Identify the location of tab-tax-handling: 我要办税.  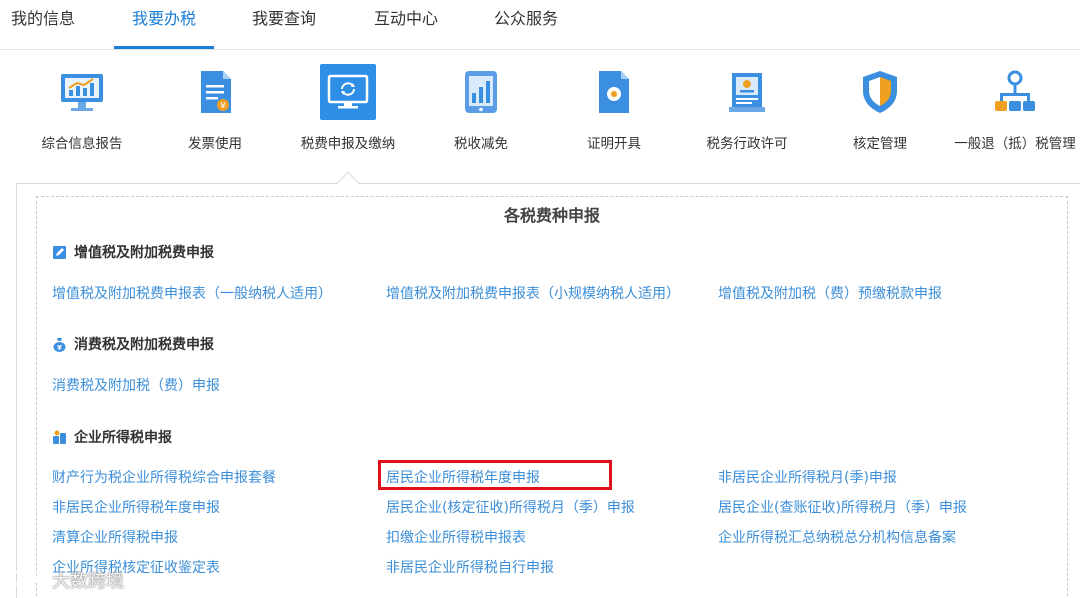
(164, 25).